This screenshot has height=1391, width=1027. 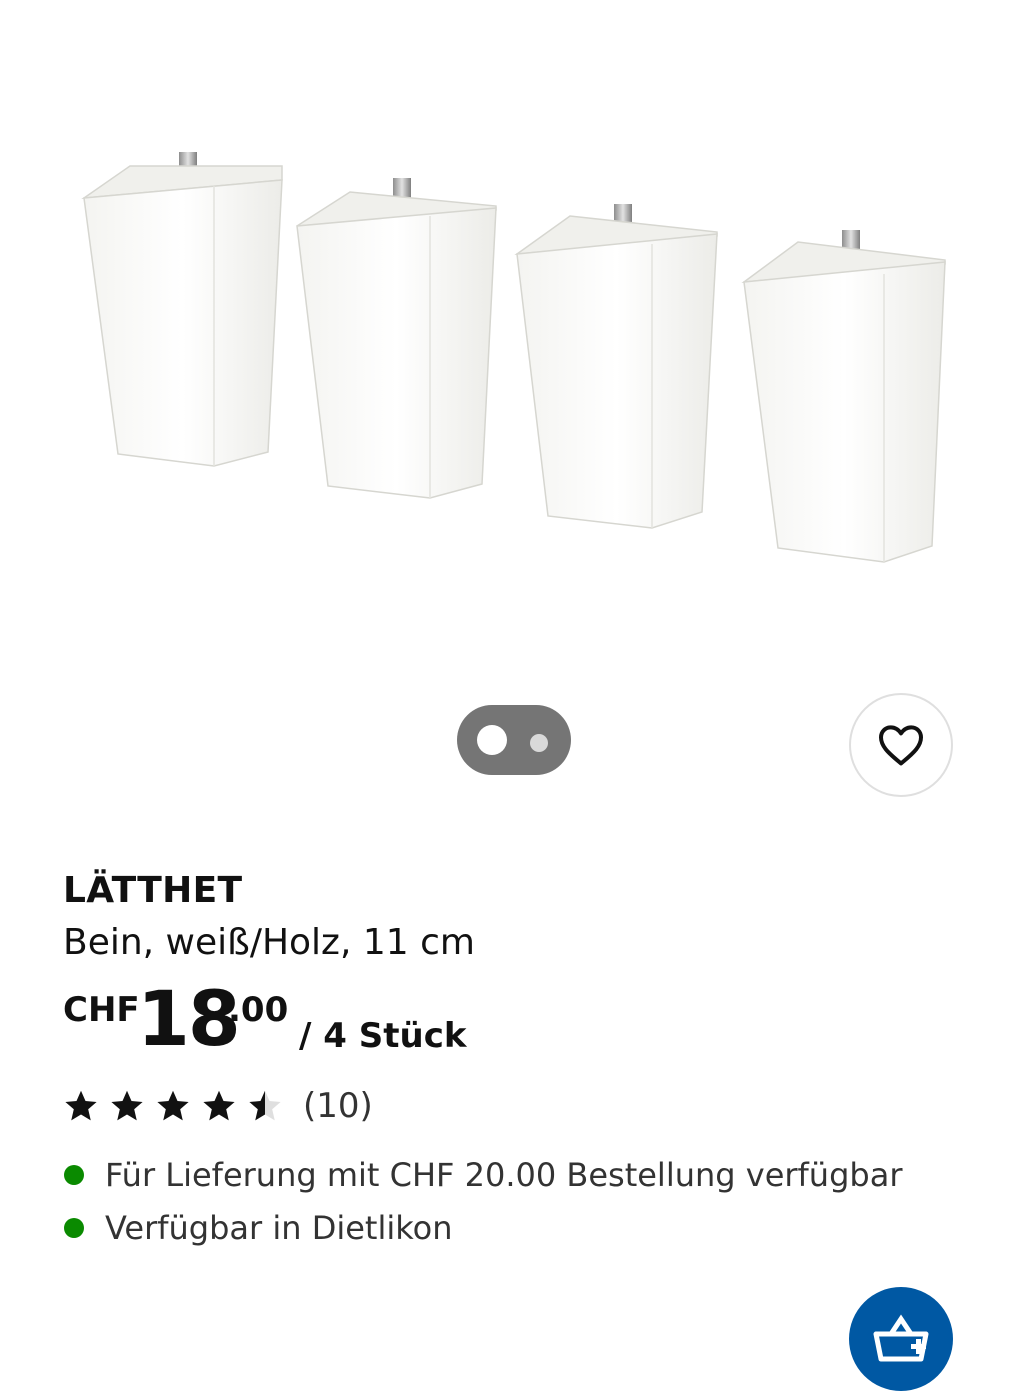 What do you see at coordinates (492, 740) in the screenshot?
I see `carousel-dot-active` at bounding box center [492, 740].